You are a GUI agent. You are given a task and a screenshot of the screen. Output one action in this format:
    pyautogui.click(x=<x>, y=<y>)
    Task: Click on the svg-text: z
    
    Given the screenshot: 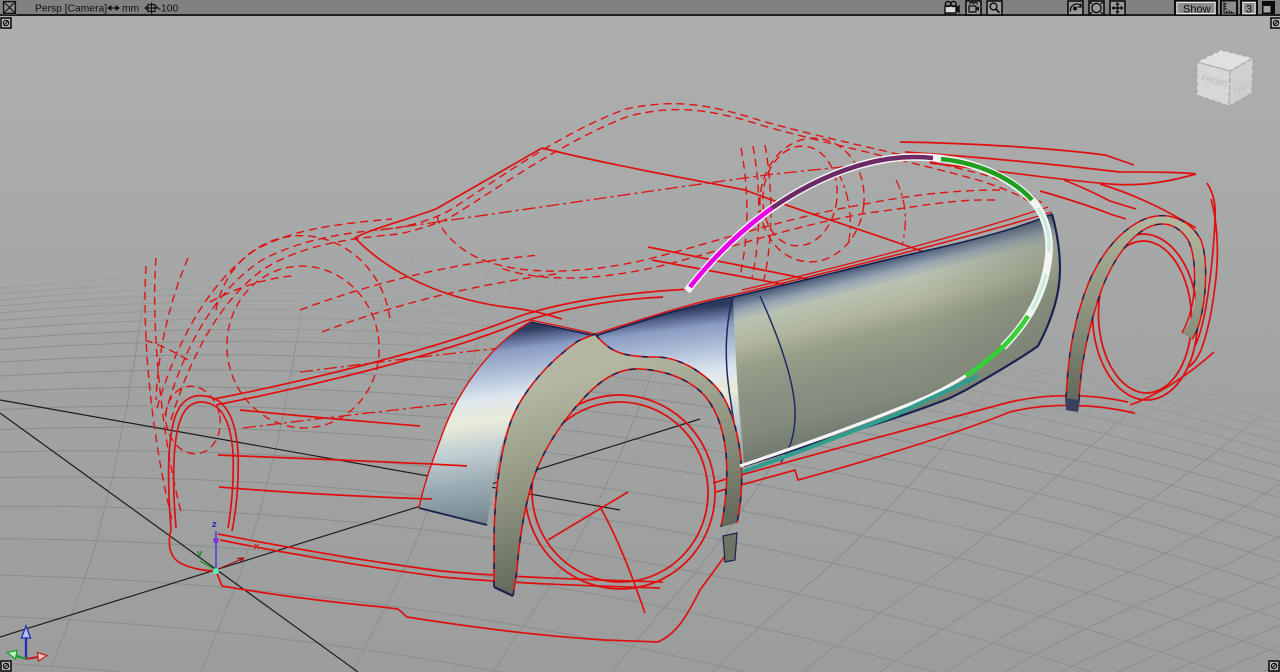 What is the action you would take?
    pyautogui.click(x=214, y=524)
    